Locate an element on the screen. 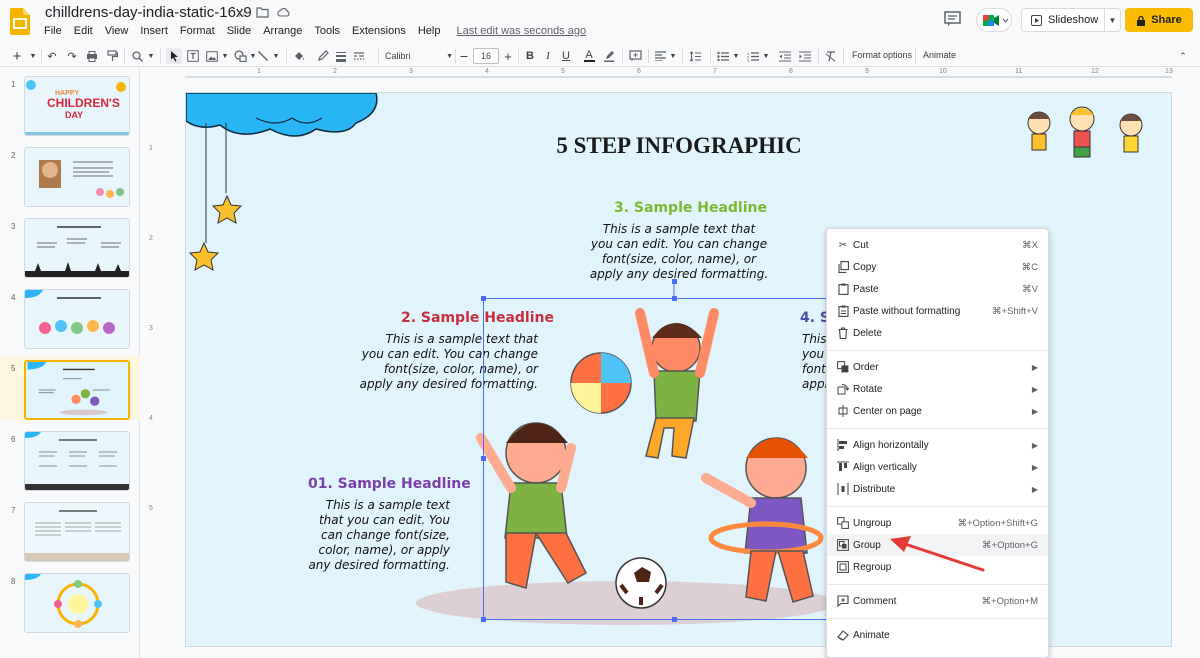  slide-thumbnail-row: 2 is located at coordinates (70, 175).